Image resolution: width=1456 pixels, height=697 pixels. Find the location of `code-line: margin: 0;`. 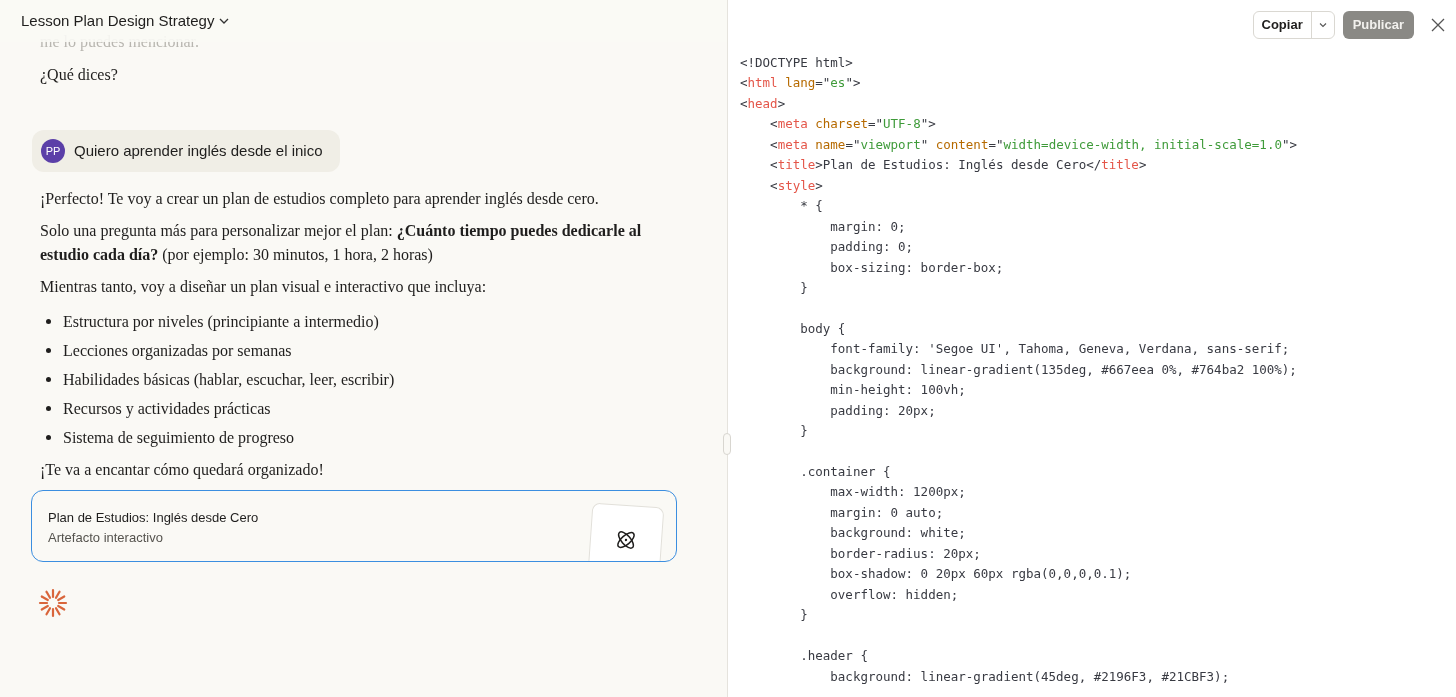

code-line: margin: 0; is located at coordinates (867, 226).